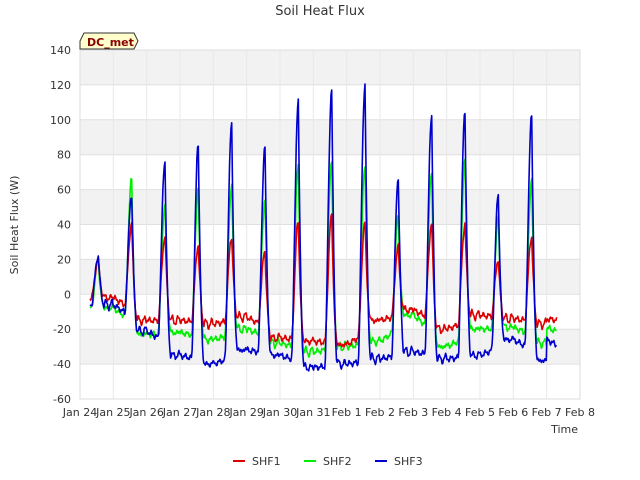  What do you see at coordinates (179, 412) in the screenshot?
I see `x-tick-label: Jan 27` at bounding box center [179, 412].